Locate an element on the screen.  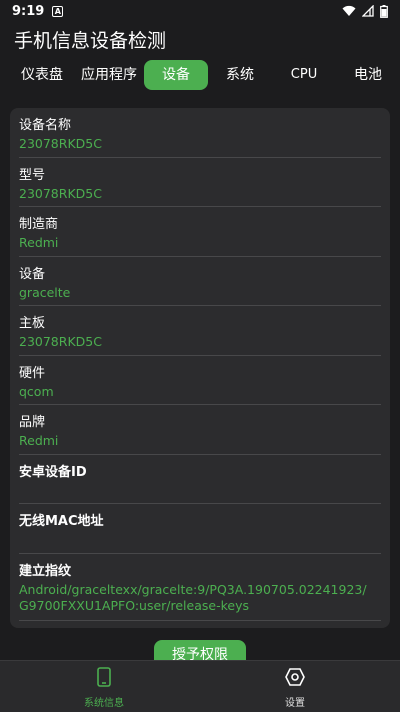
app-title: 手机信息设备检测 is located at coordinates (90, 41).